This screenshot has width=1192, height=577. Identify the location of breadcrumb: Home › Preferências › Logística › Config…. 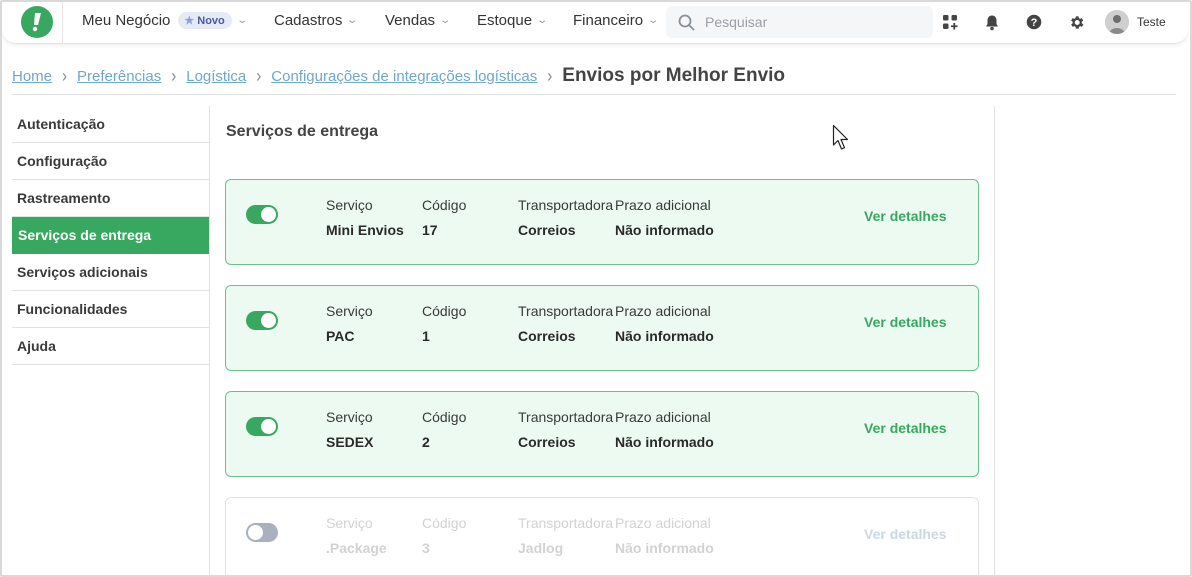
(398, 76).